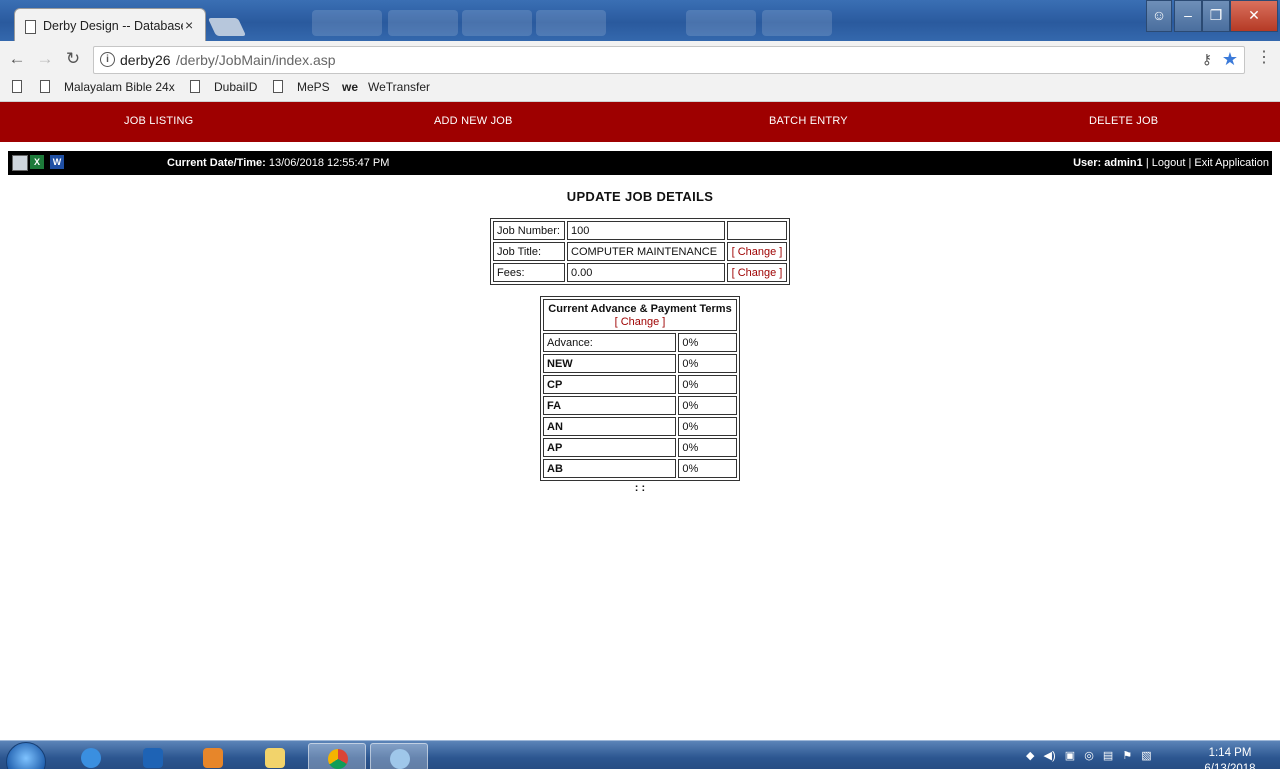 This screenshot has width=1280, height=769. Describe the element at coordinates (529, 230) in the screenshot. I see `job-number-label: Job Number:` at that location.